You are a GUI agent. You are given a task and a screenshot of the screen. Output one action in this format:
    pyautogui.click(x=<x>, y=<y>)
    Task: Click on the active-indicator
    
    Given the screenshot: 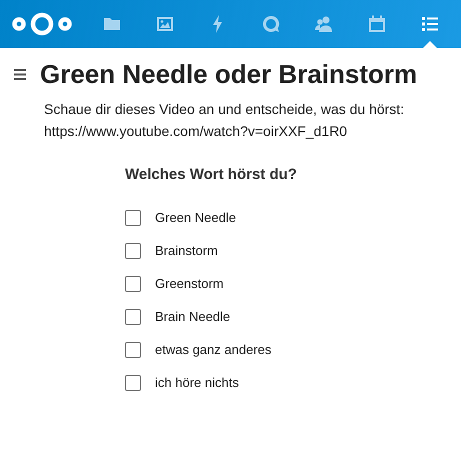 What is the action you would take?
    pyautogui.click(x=430, y=44)
    